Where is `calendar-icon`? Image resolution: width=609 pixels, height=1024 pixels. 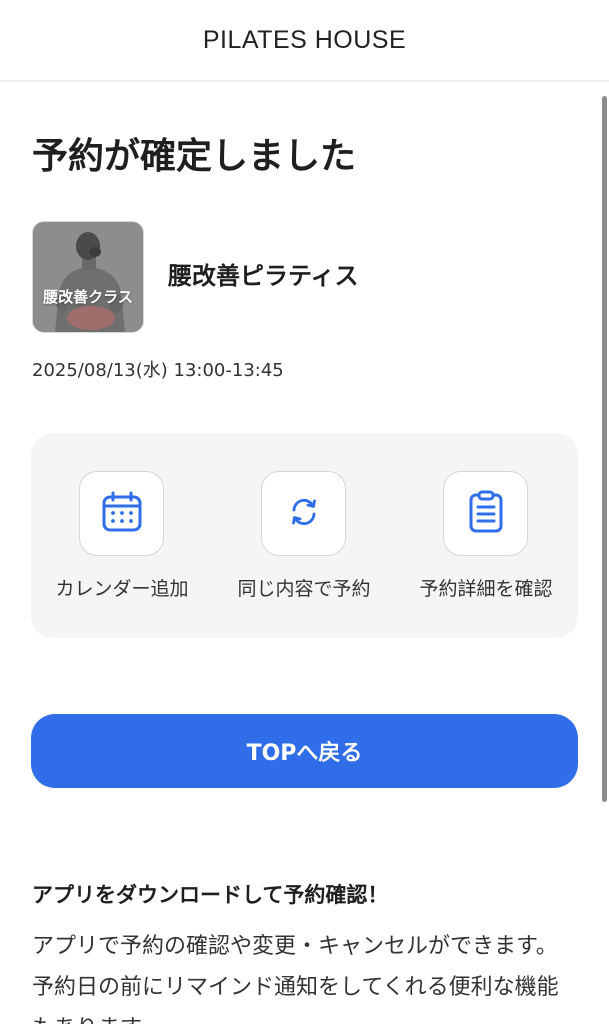 calendar-icon is located at coordinates (122, 514).